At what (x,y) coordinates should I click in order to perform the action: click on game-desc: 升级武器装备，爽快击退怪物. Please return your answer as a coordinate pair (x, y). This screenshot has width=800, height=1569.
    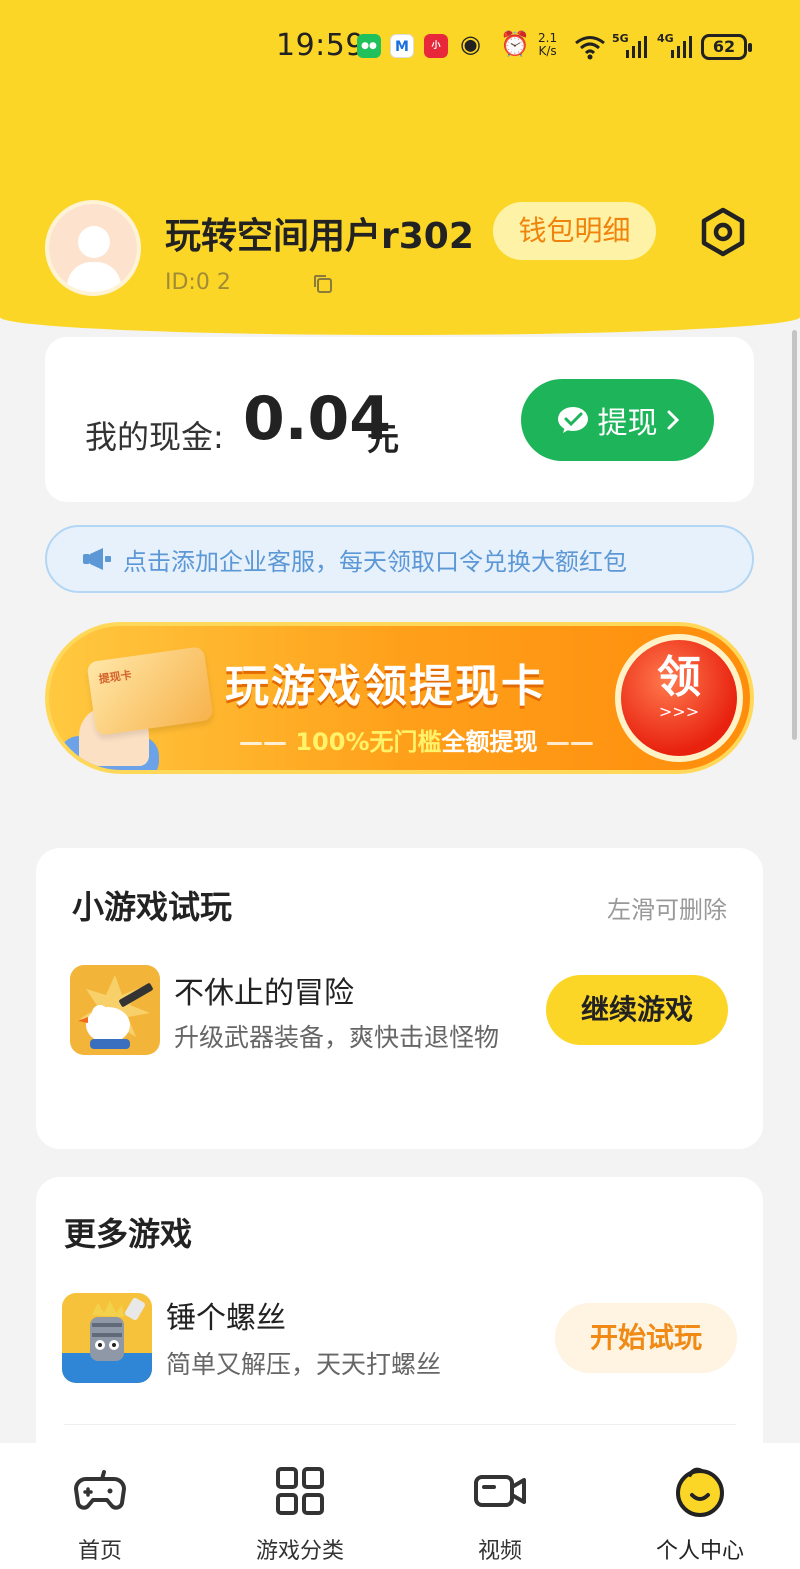
    Looking at the image, I should click on (337, 1037).